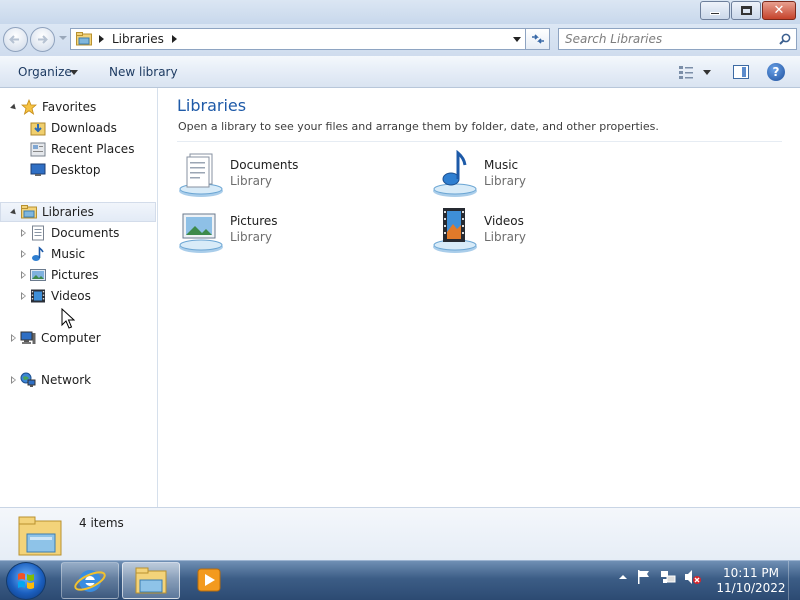 The image size is (800, 600). What do you see at coordinates (297, 231) in the screenshot?
I see `library-tile-pictures: Pictures Library` at bounding box center [297, 231].